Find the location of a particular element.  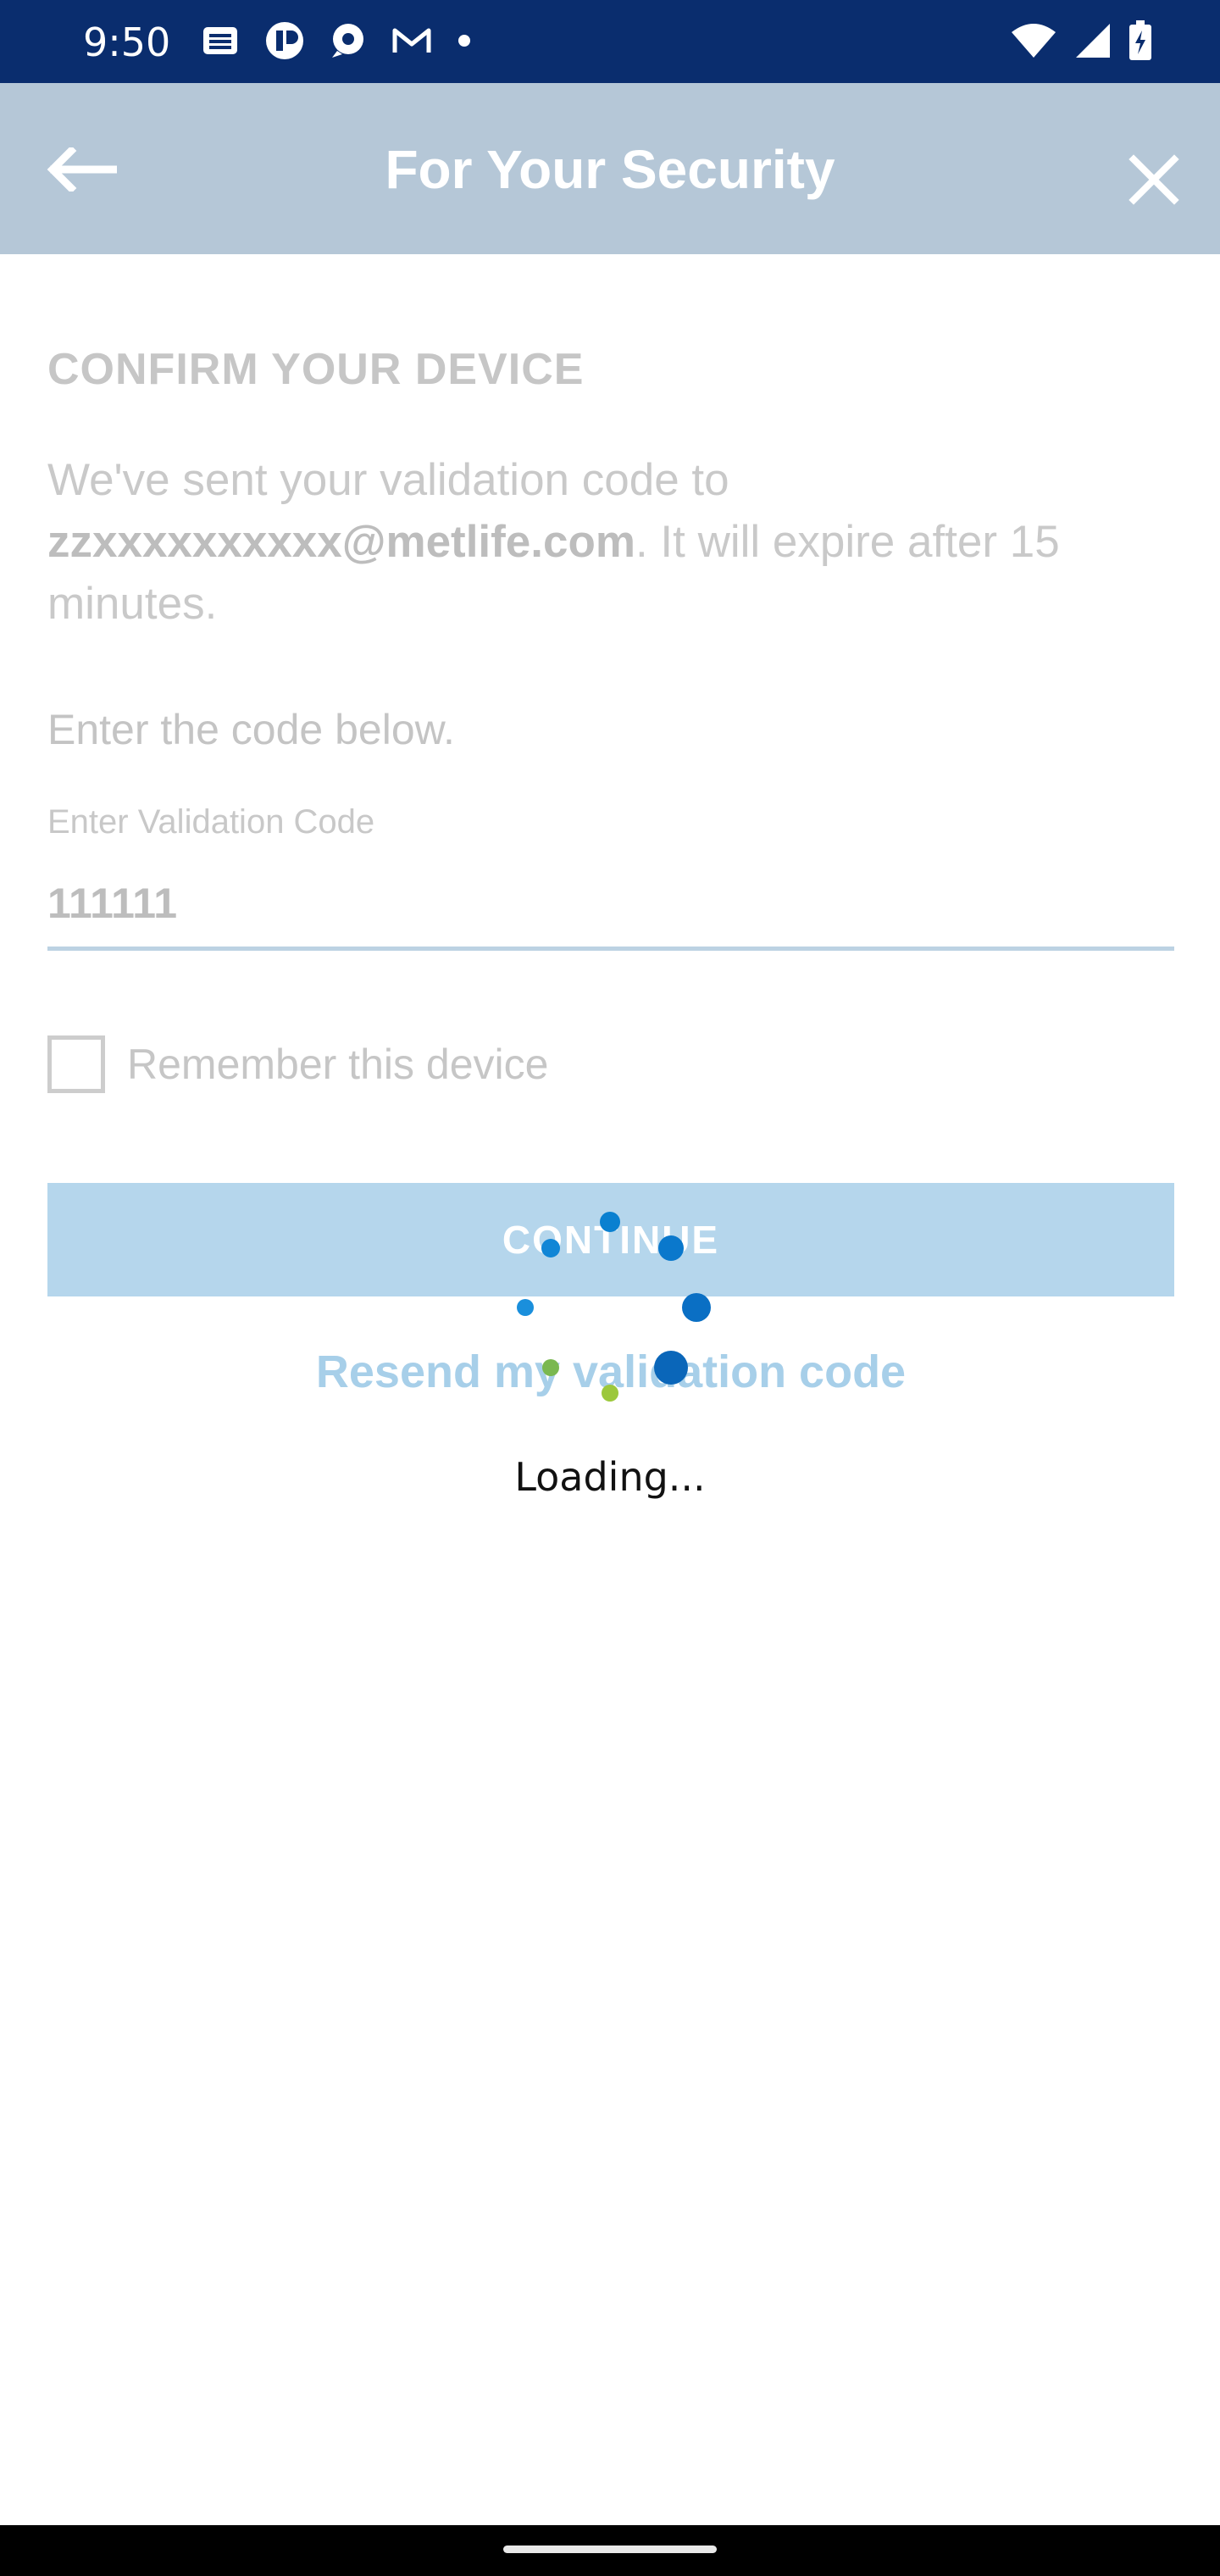

message-prefix: We've sent your validation code to is located at coordinates (388, 480).